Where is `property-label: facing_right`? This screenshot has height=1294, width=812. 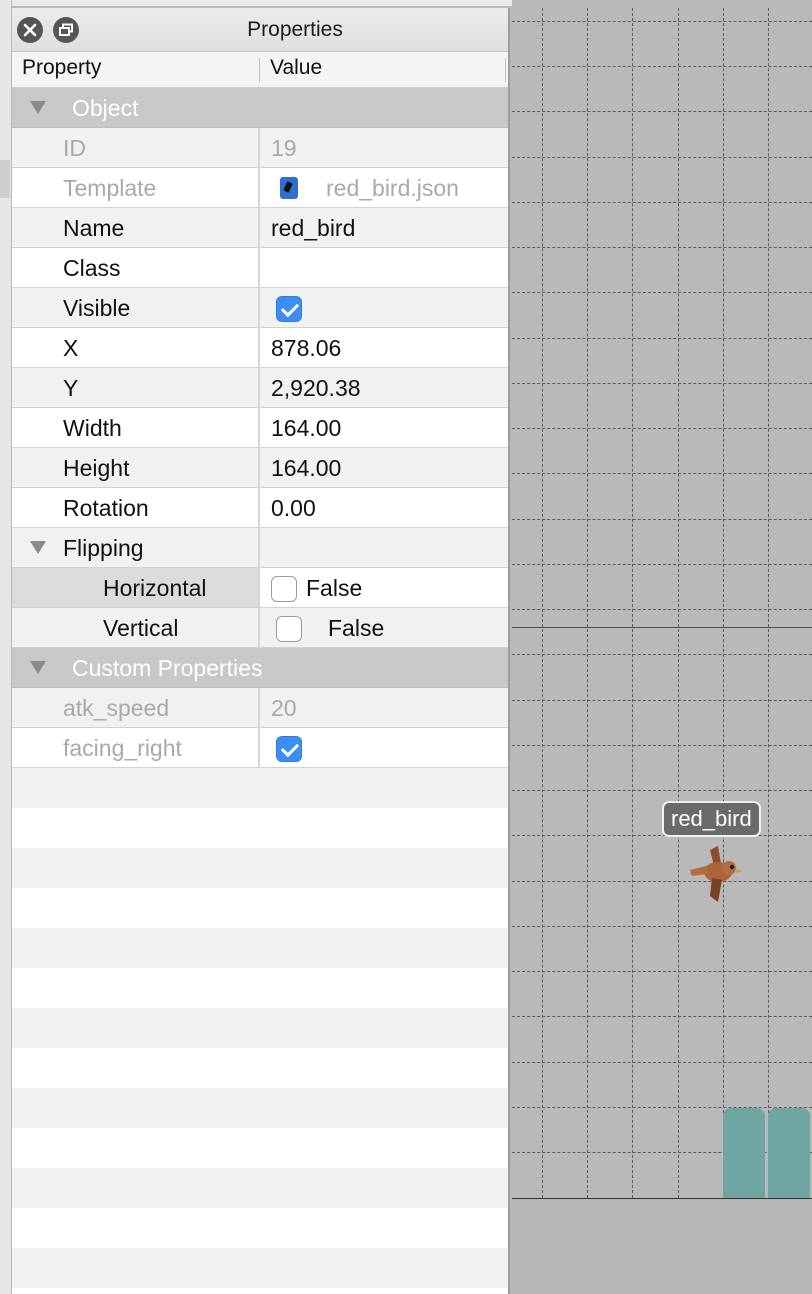 property-label: facing_right is located at coordinates (122, 748).